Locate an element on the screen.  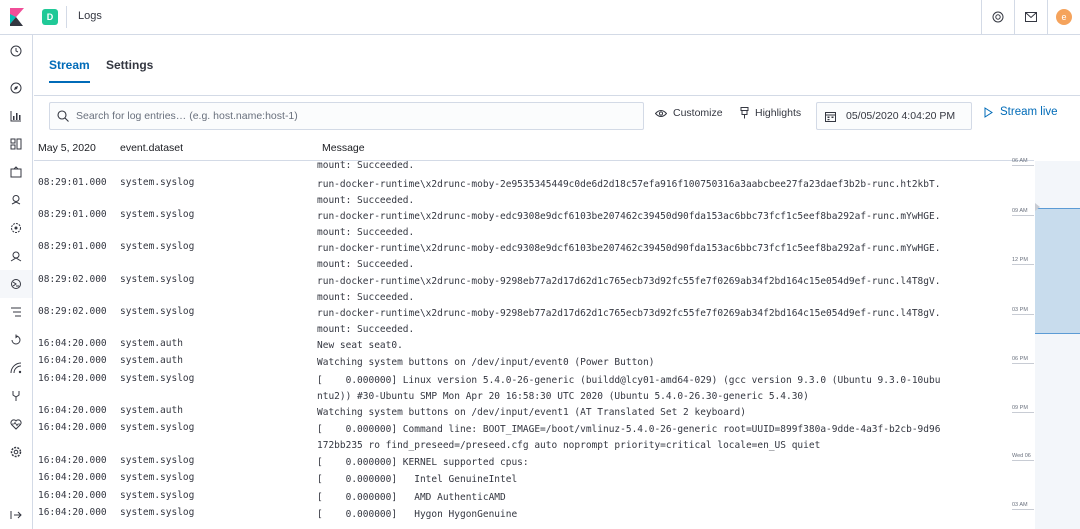
log-message: [ 0.000000] KERNEL supported cpus: is located at coordinates (423, 462).